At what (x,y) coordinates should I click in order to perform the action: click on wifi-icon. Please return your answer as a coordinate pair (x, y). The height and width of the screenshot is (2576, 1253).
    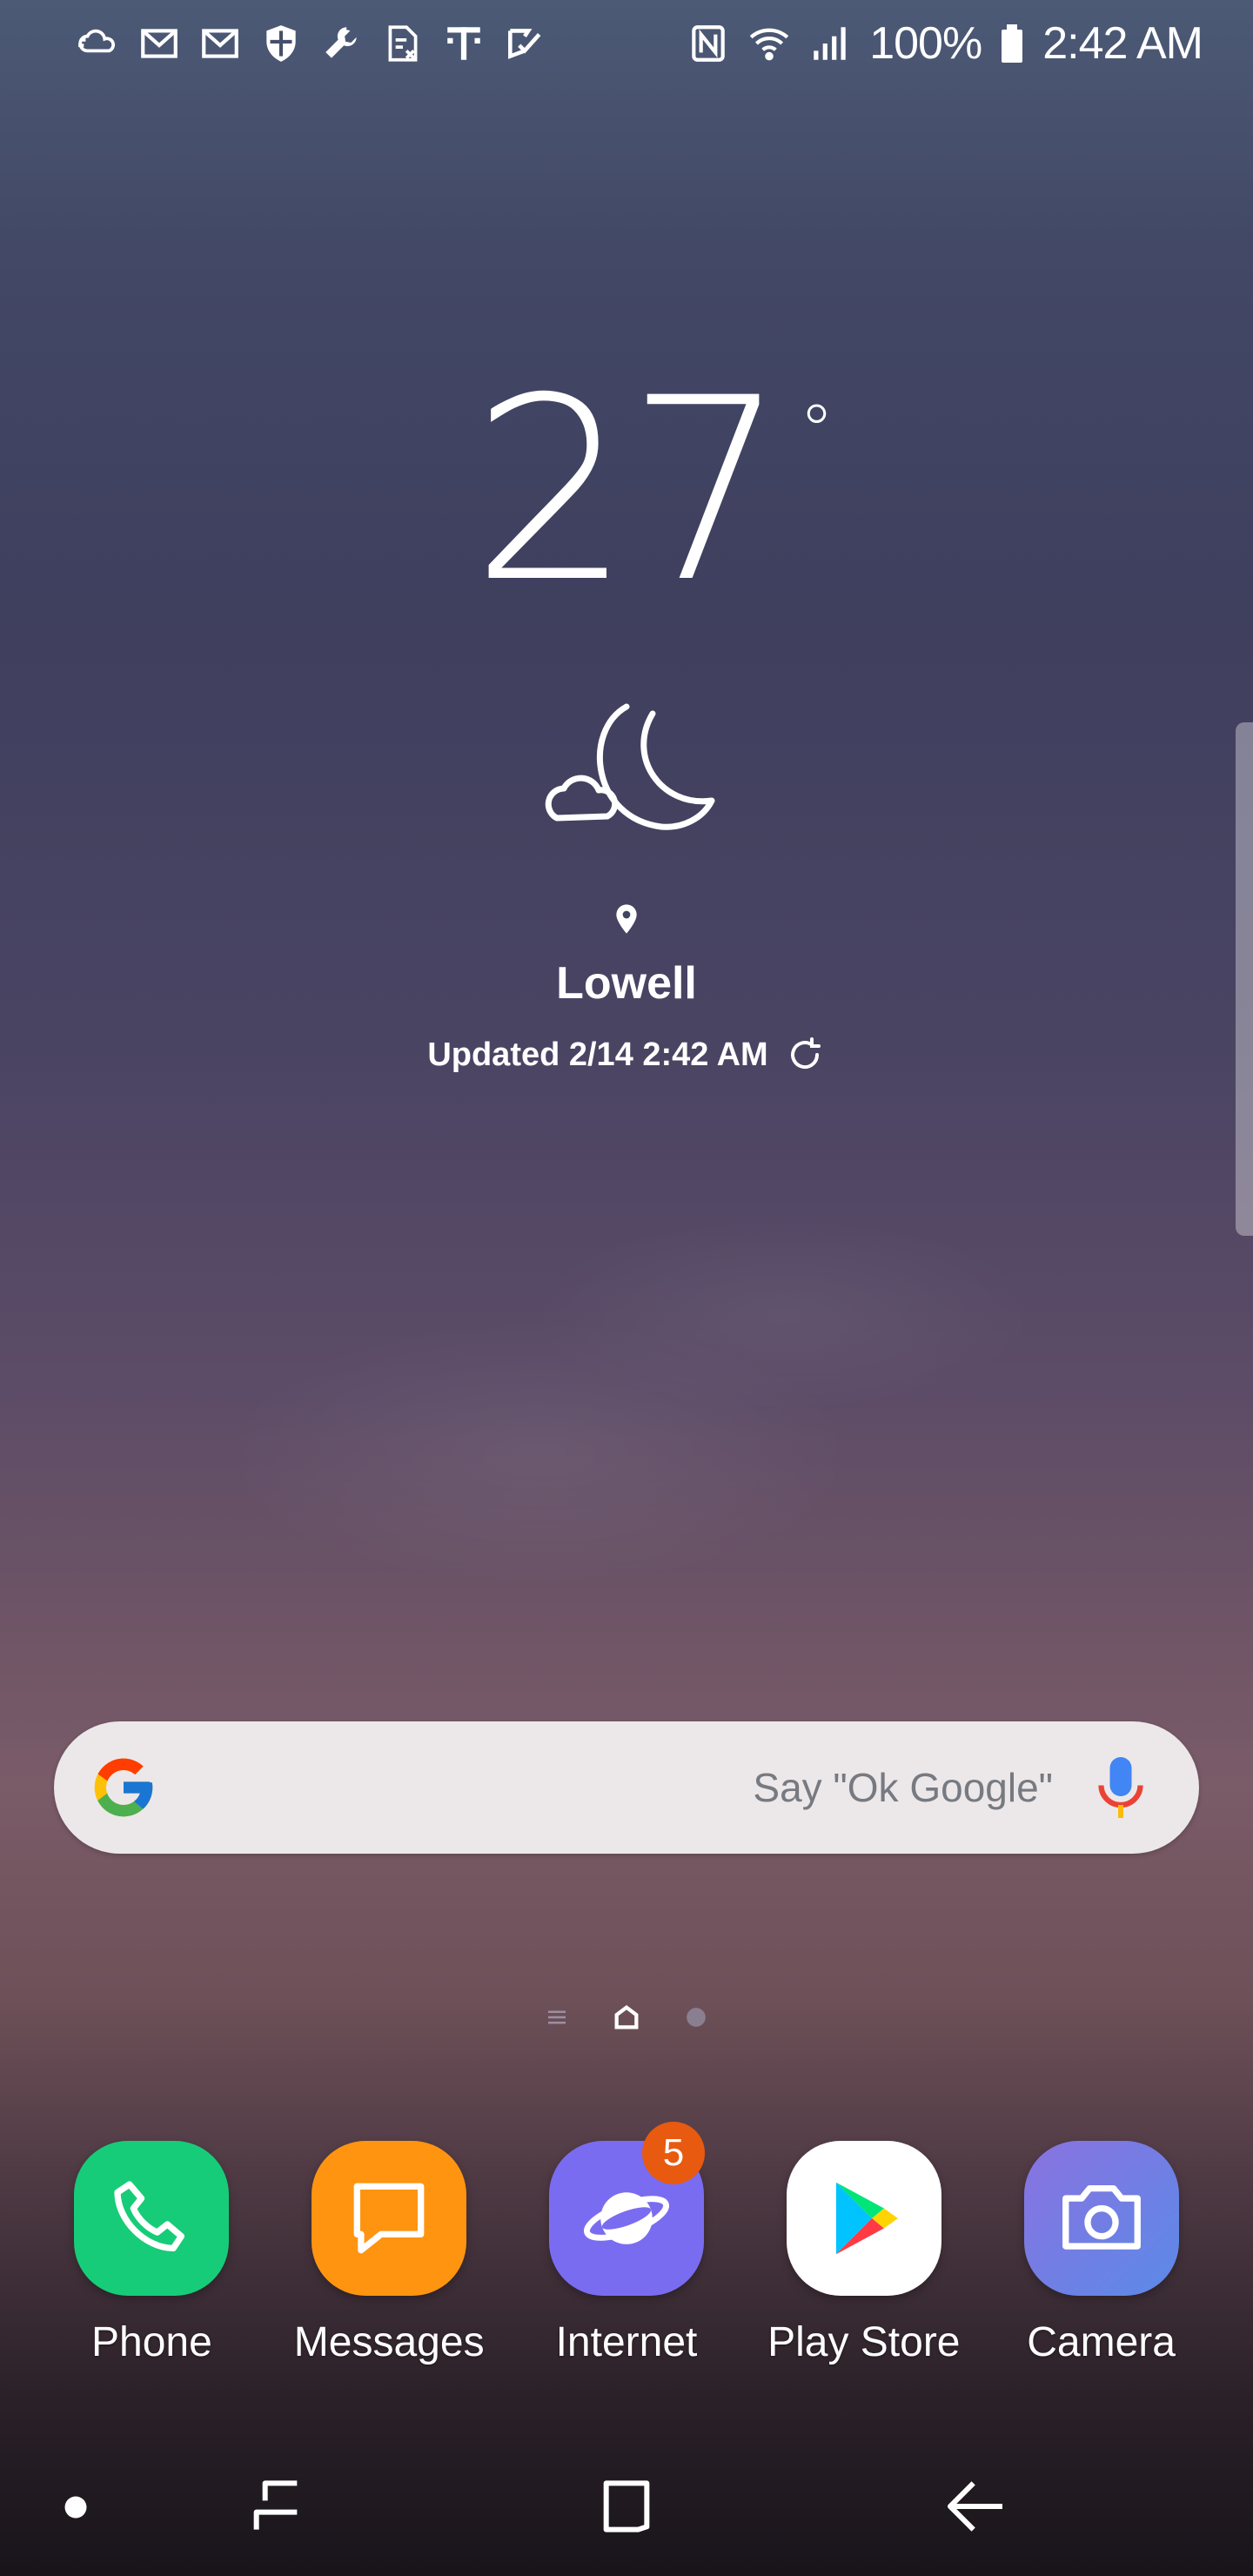
    Looking at the image, I should click on (769, 43).